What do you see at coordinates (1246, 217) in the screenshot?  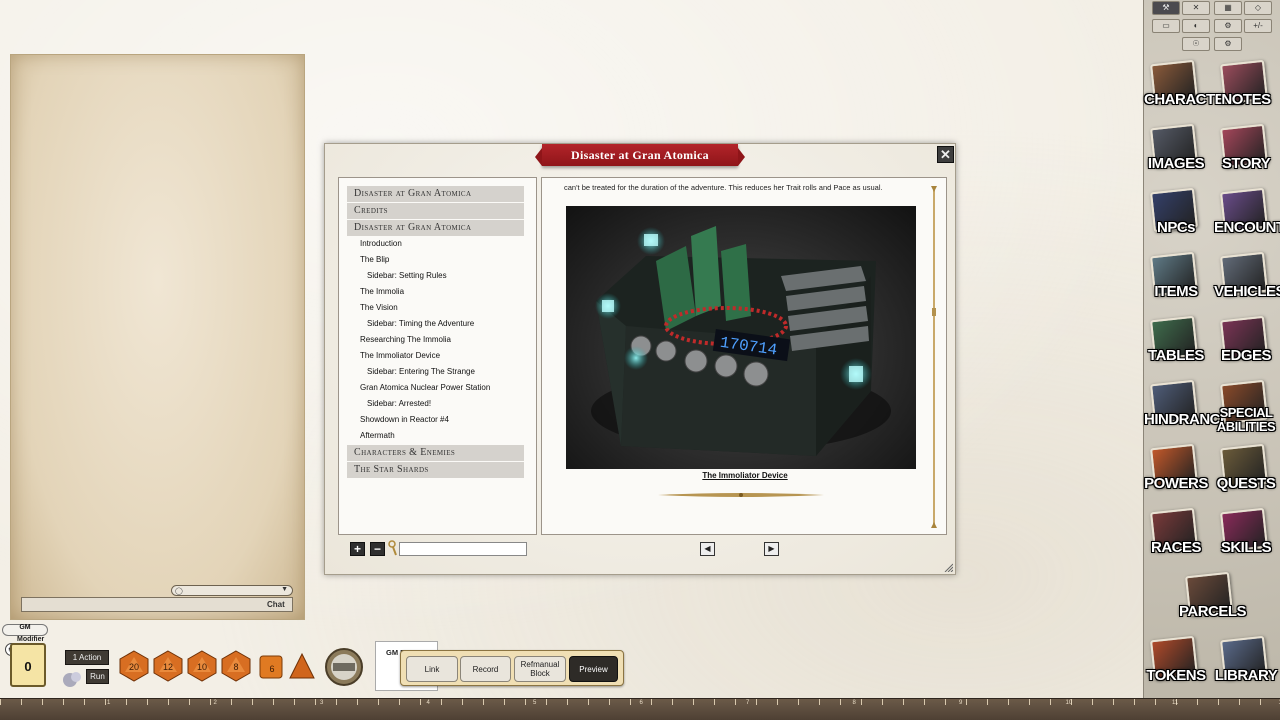 I see `sidebar-item-encounters: ENCOUNTERS` at bounding box center [1246, 217].